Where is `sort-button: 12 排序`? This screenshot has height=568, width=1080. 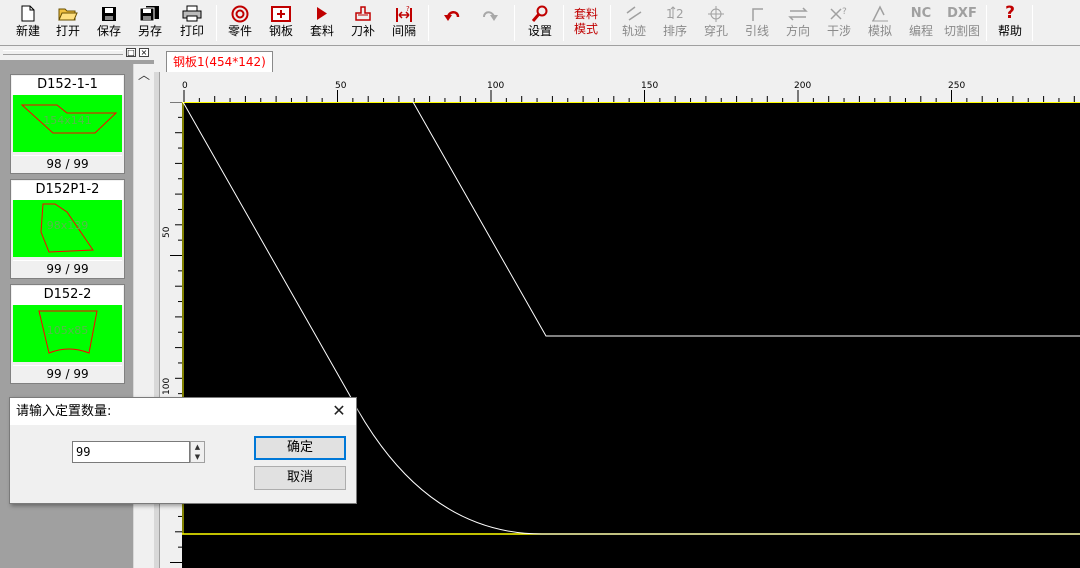
sort-button: 12 排序 is located at coordinates (675, 23).